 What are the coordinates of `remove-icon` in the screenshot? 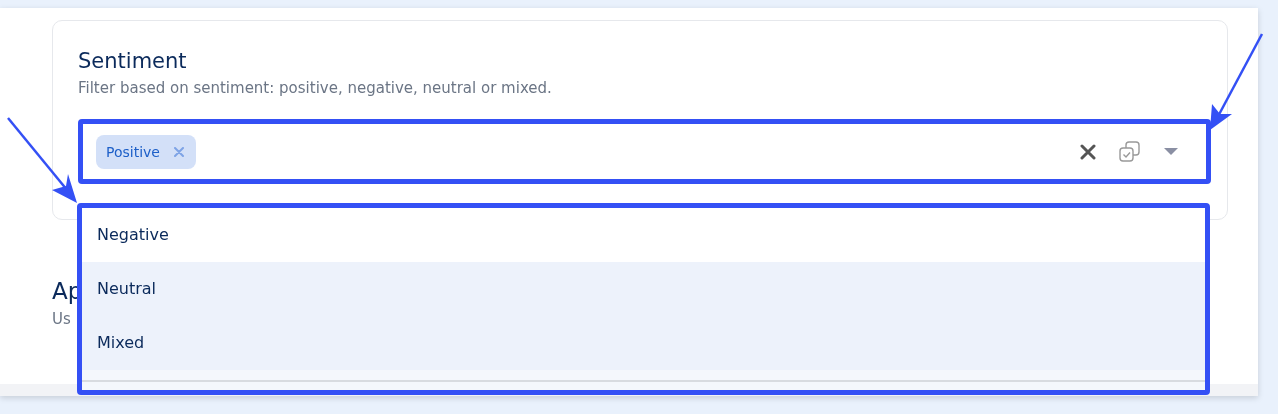 It's located at (179, 151).